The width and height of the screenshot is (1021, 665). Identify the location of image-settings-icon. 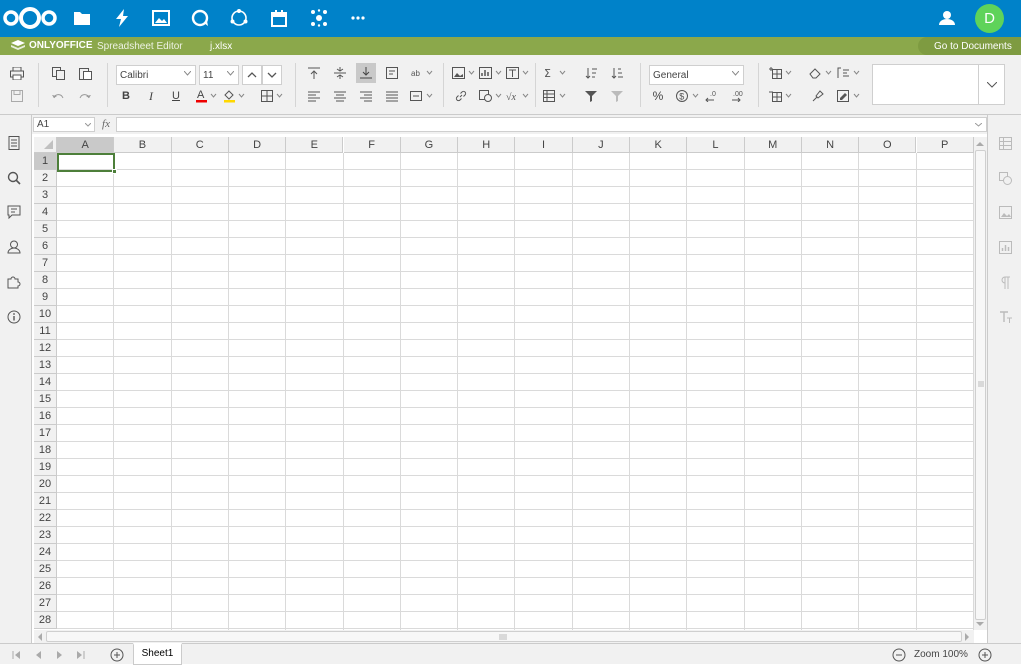
(1005, 212).